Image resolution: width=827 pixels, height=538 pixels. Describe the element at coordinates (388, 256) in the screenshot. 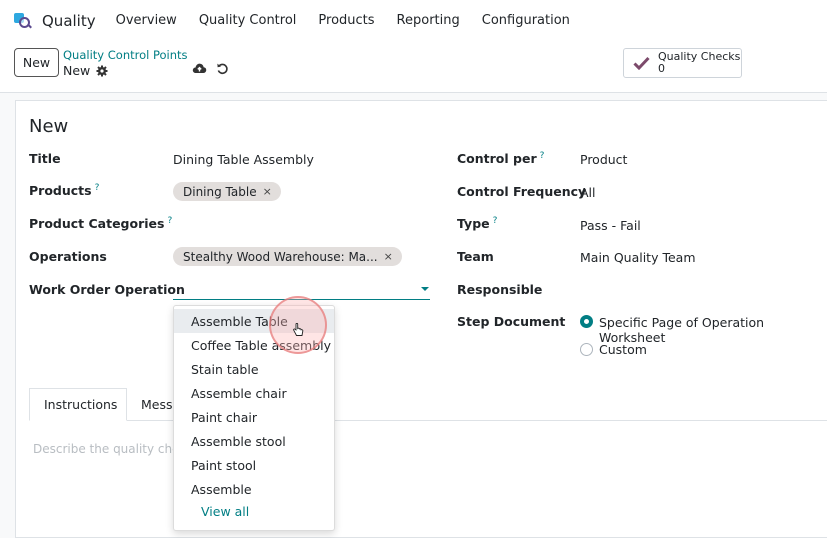

I see `operation-tag-remove-icon: ×` at that location.